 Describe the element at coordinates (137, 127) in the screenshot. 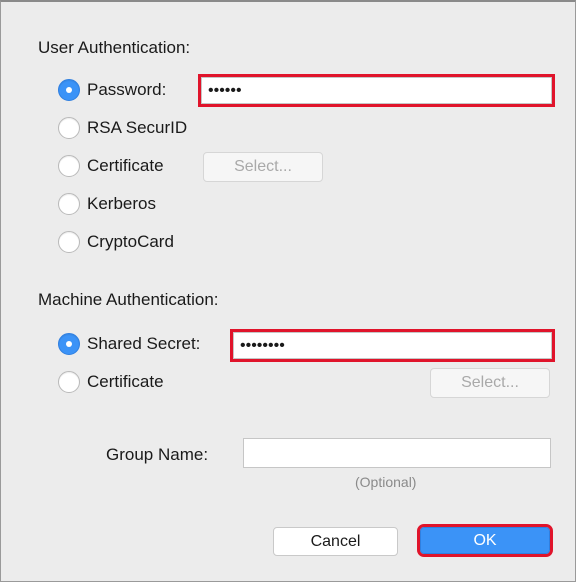

I see `radio-label-rsa-securid: RSA SecurID` at that location.